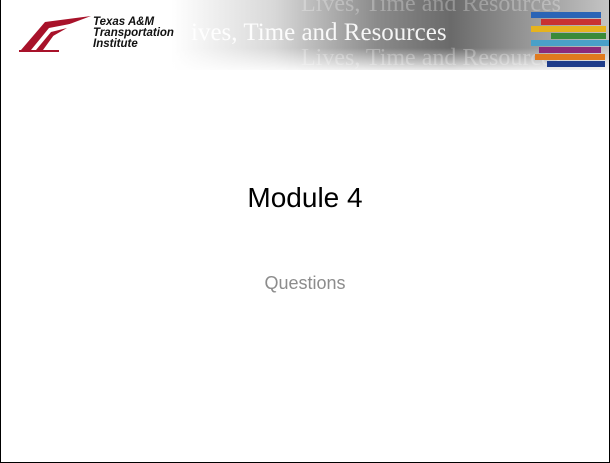  I want to click on tti-logo: Texas A&M Transportation Institute, so click(105, 34).